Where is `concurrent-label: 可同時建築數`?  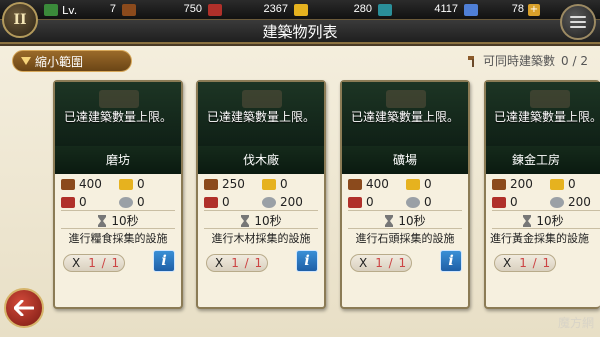 concurrent-label: 可同時建築數 is located at coordinates (519, 61).